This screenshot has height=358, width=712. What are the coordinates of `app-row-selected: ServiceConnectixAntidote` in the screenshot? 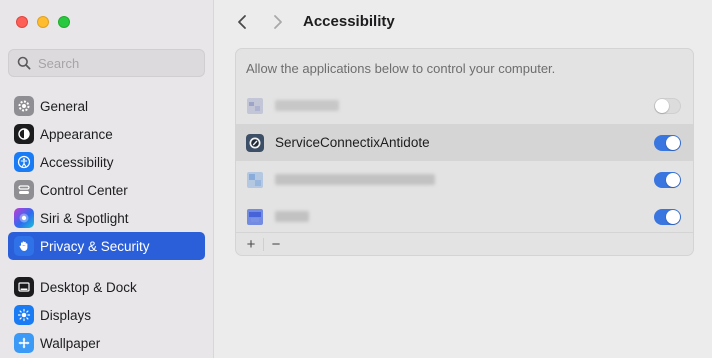 It's located at (464, 142).